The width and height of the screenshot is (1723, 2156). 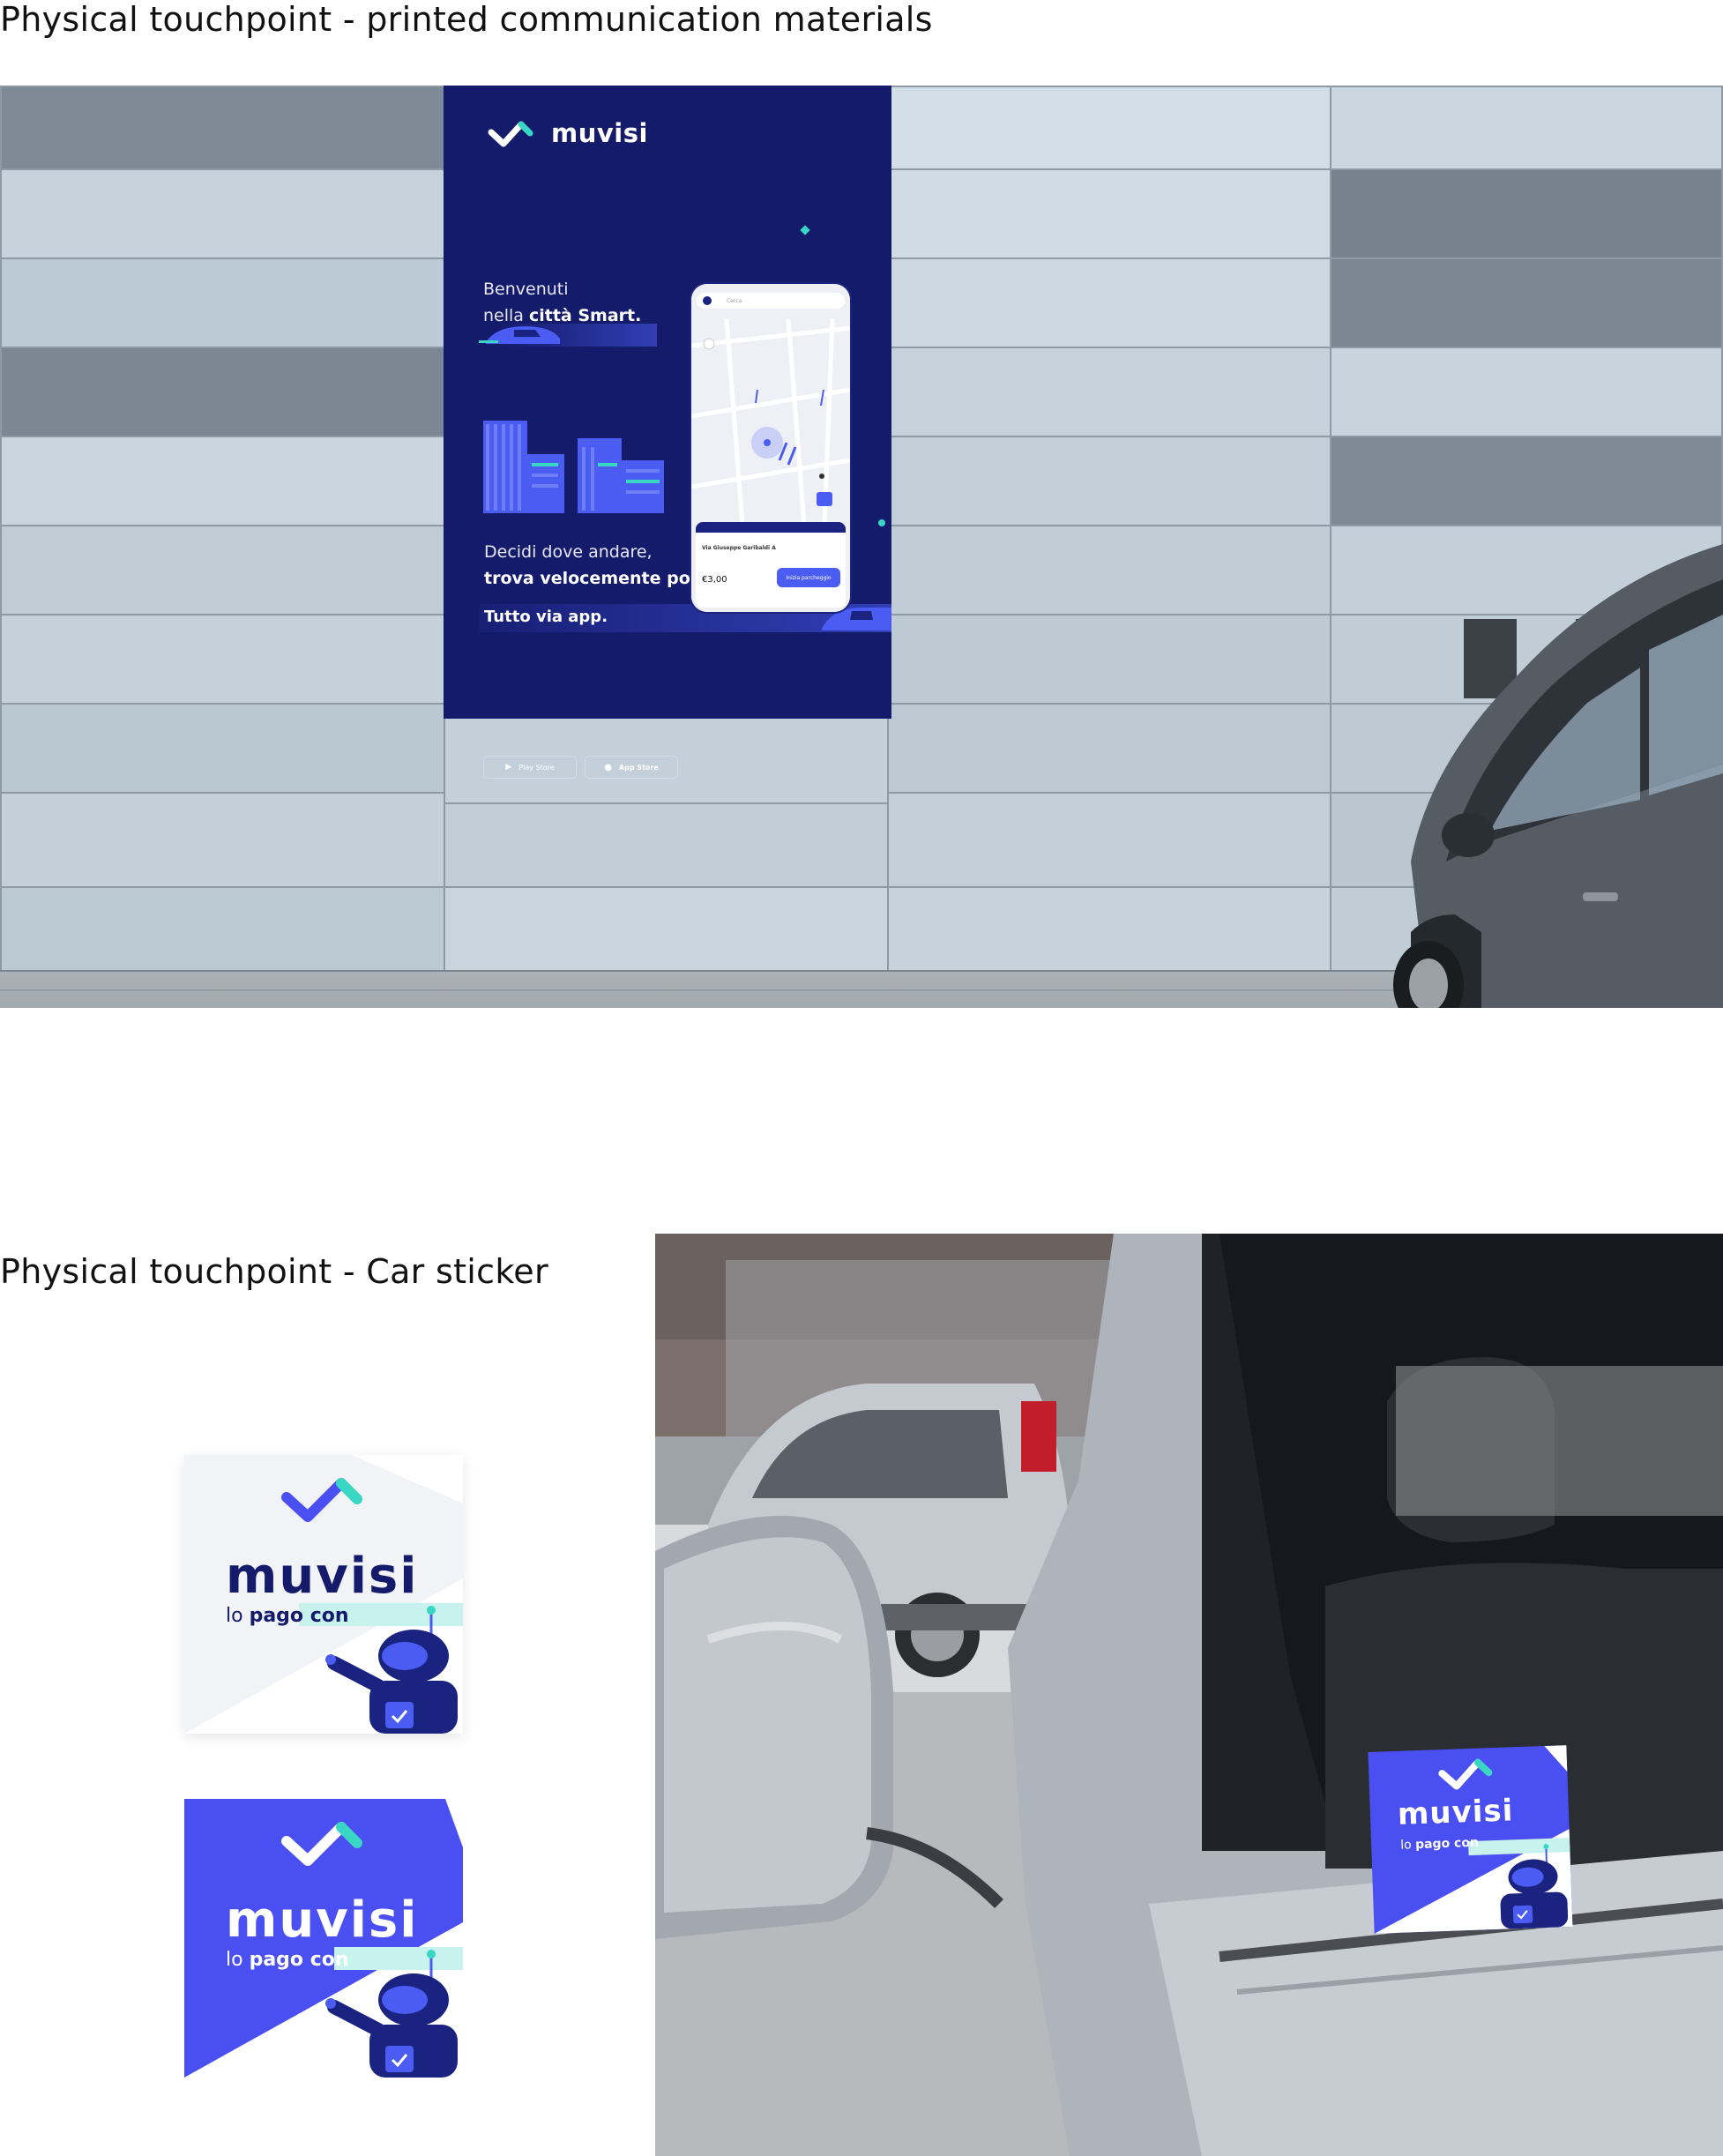 I want to click on phone-address: Via Giuseppe Garibaldi A, so click(x=739, y=548).